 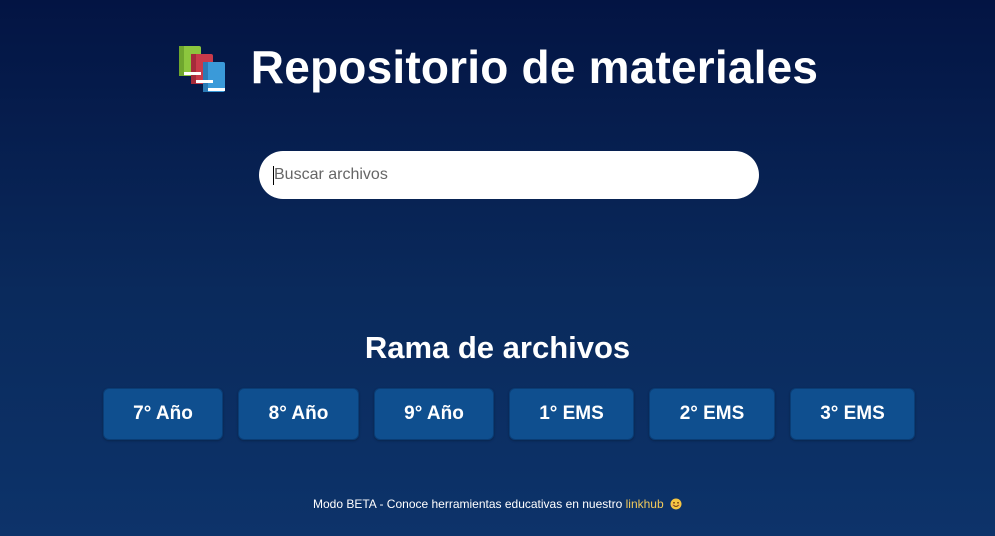 What do you see at coordinates (201, 69) in the screenshot?
I see `books-icon` at bounding box center [201, 69].